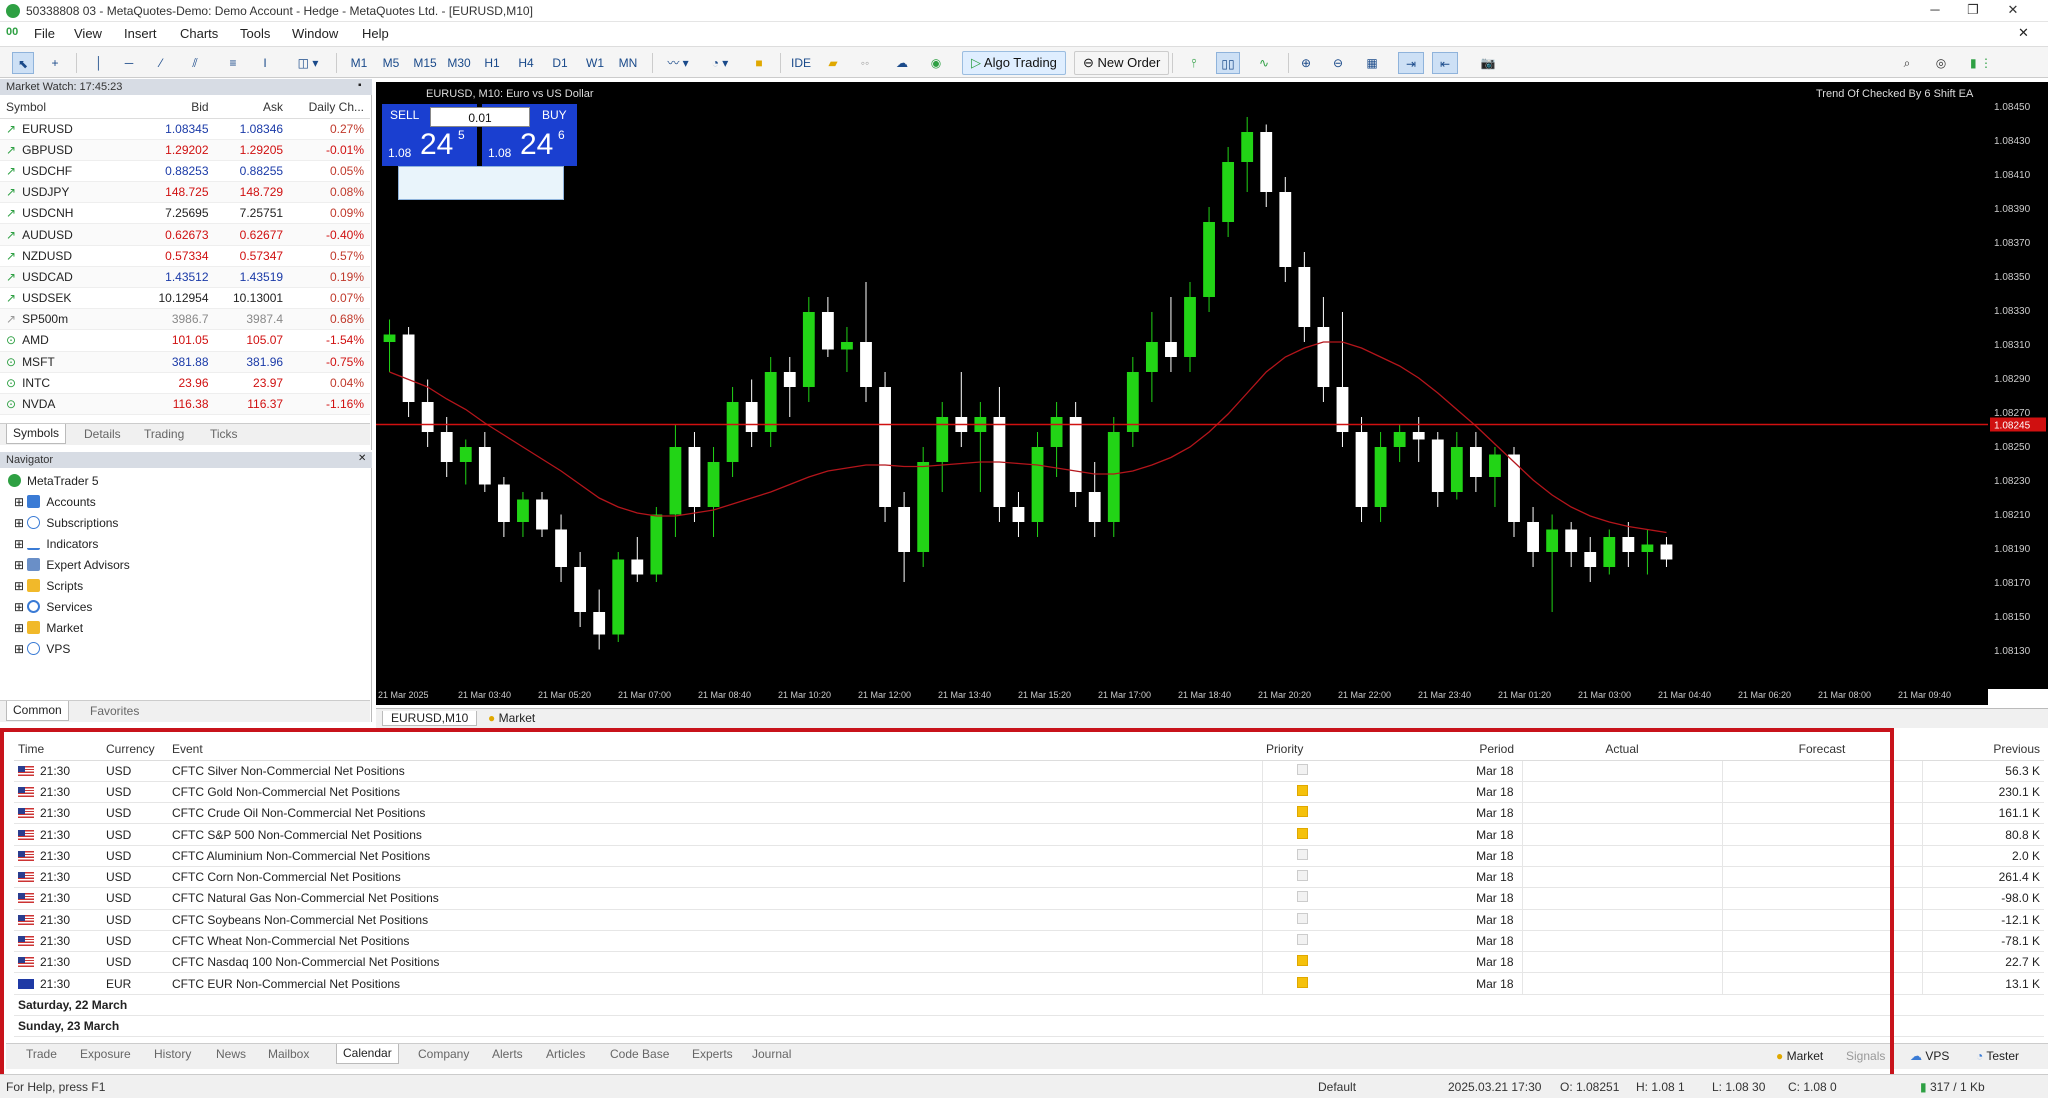 This screenshot has width=2048, height=1098. Describe the element at coordinates (185, 171) in the screenshot. I see `market-watch-row: ↗ USDCHF 0.88253 0.88255 0.05%` at that location.